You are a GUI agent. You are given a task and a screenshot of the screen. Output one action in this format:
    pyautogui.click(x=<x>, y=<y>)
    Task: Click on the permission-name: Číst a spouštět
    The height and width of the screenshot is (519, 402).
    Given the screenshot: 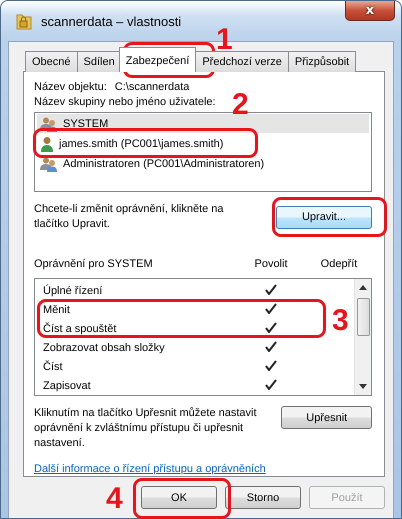 What is the action you would take?
    pyautogui.click(x=79, y=328)
    